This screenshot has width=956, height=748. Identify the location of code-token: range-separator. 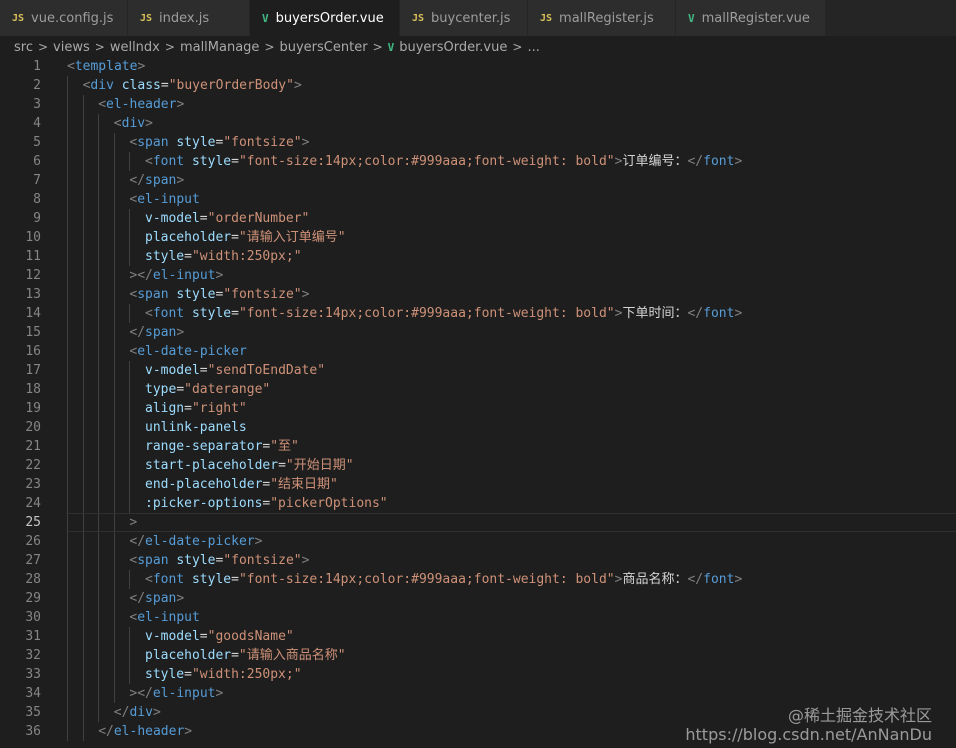
(204, 446).